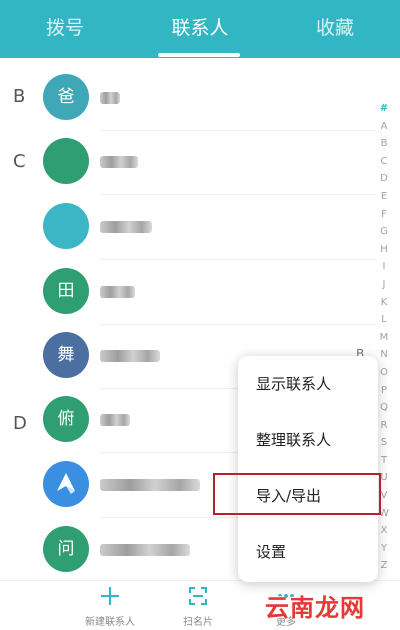 Image resolution: width=400 pixels, height=630 pixels. I want to click on plus-icon, so click(110, 598).